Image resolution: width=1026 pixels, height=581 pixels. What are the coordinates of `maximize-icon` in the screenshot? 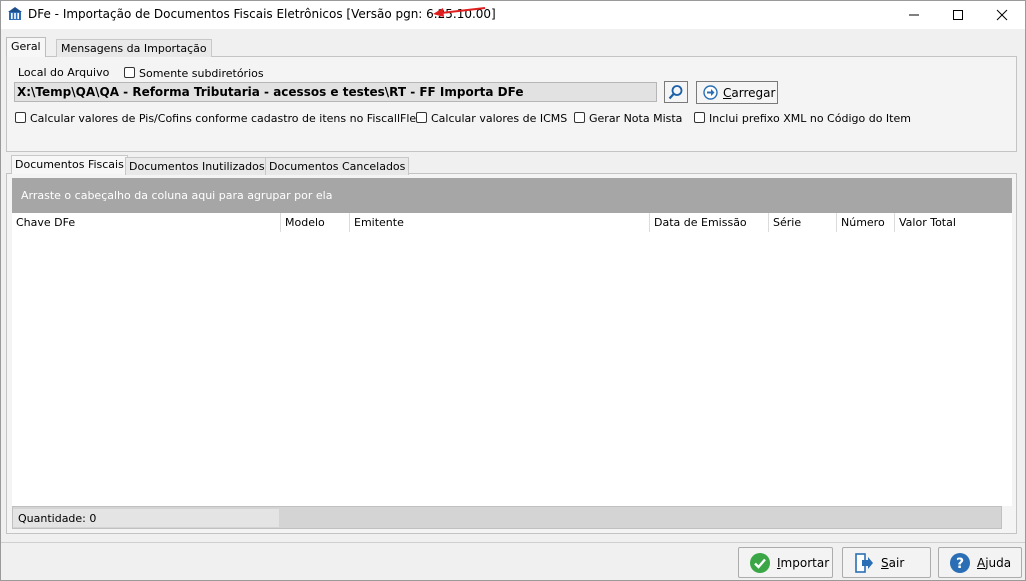 It's located at (958, 15).